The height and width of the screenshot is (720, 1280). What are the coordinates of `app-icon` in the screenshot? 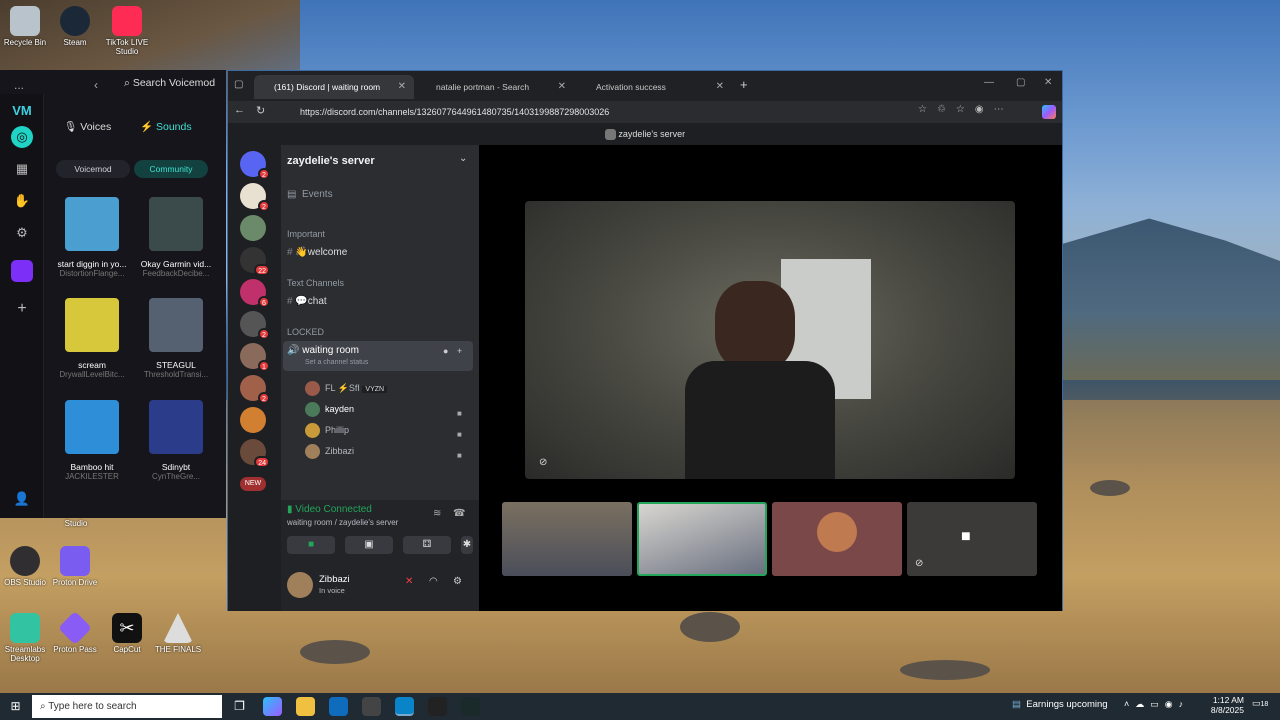 It's located at (437, 706).